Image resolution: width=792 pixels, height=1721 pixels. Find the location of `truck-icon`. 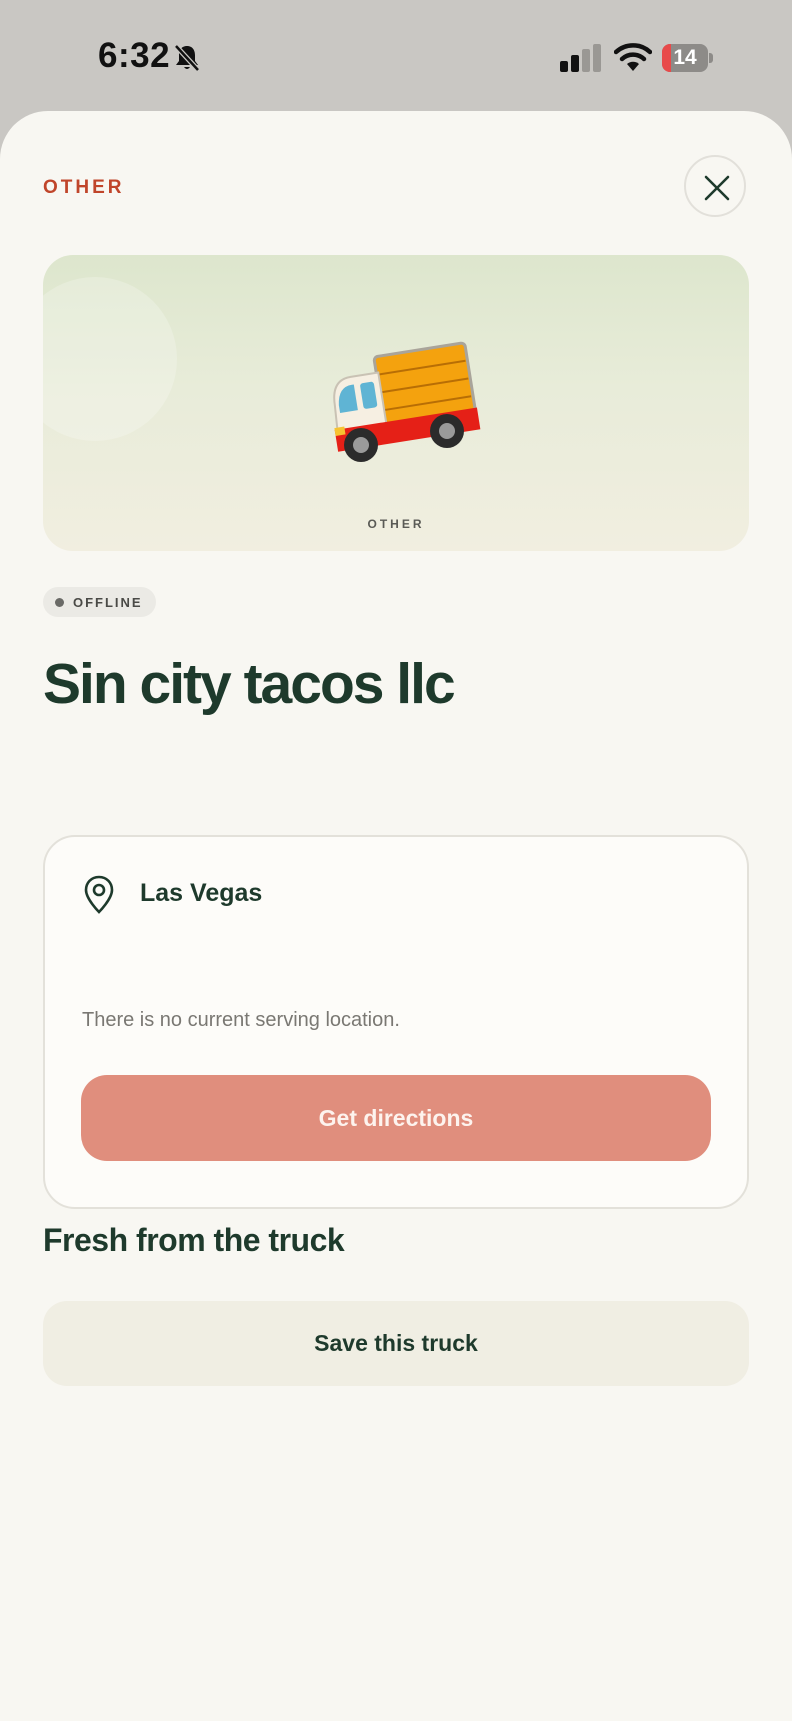

truck-icon is located at coordinates (407, 401).